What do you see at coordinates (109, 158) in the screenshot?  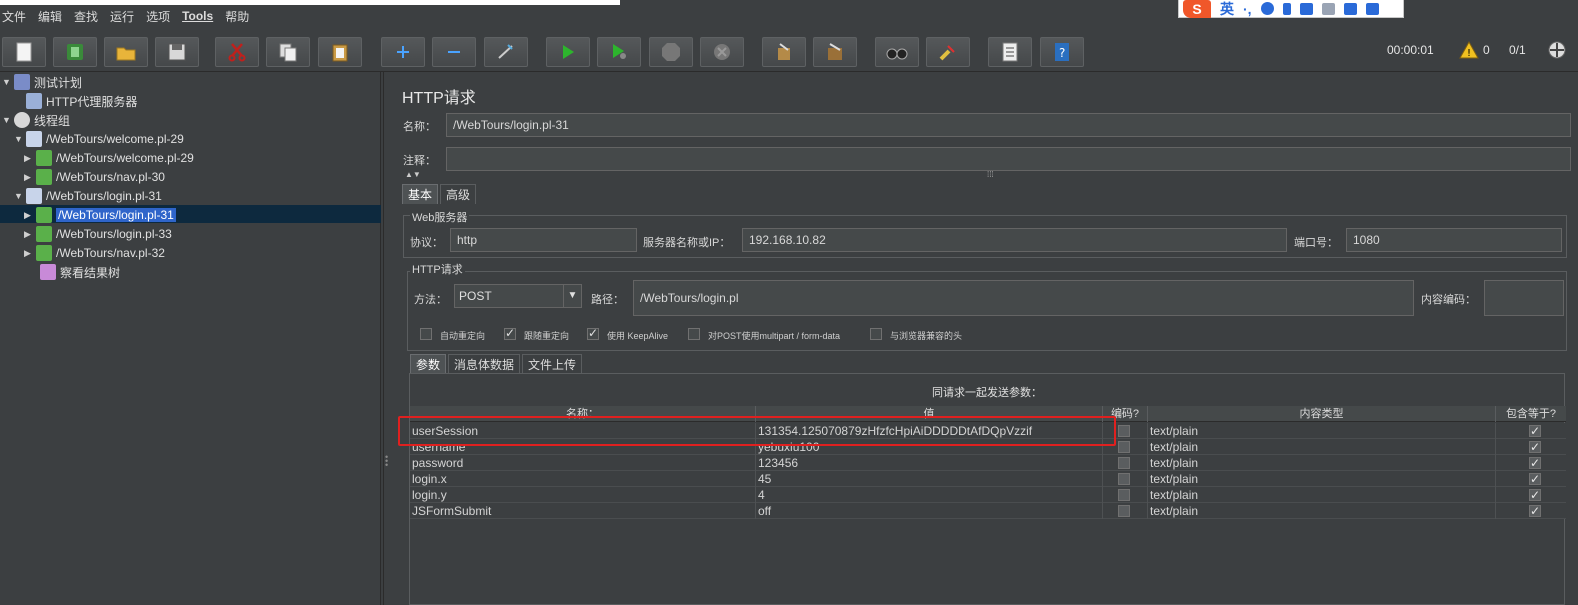 I see `tree-item: ▶ /WebTours/welcome.pl-29` at bounding box center [109, 158].